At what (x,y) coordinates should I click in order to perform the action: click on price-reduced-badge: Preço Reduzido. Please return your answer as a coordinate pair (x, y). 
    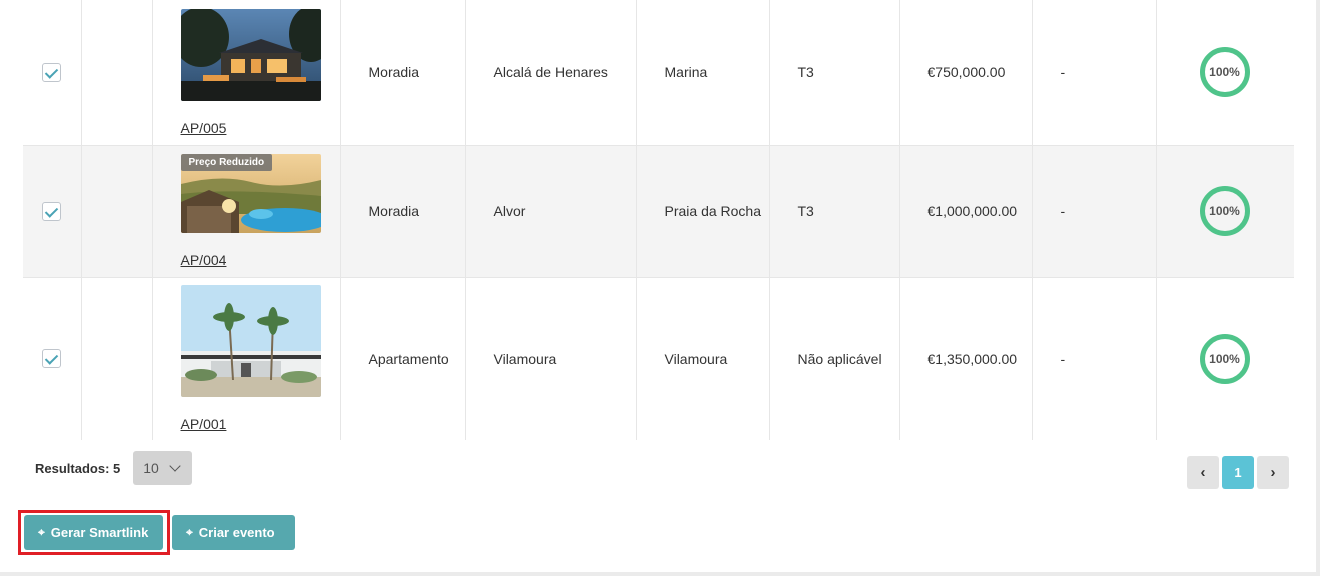
    Looking at the image, I should click on (226, 162).